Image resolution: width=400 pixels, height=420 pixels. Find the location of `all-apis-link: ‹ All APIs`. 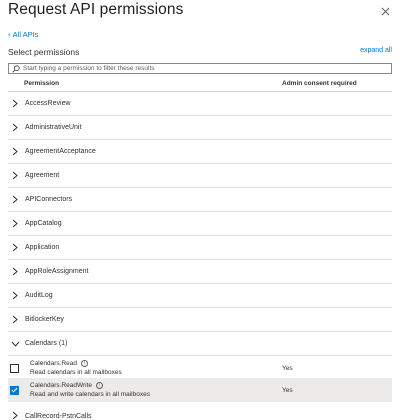

all-apis-link: ‹ All APIs is located at coordinates (23, 34).